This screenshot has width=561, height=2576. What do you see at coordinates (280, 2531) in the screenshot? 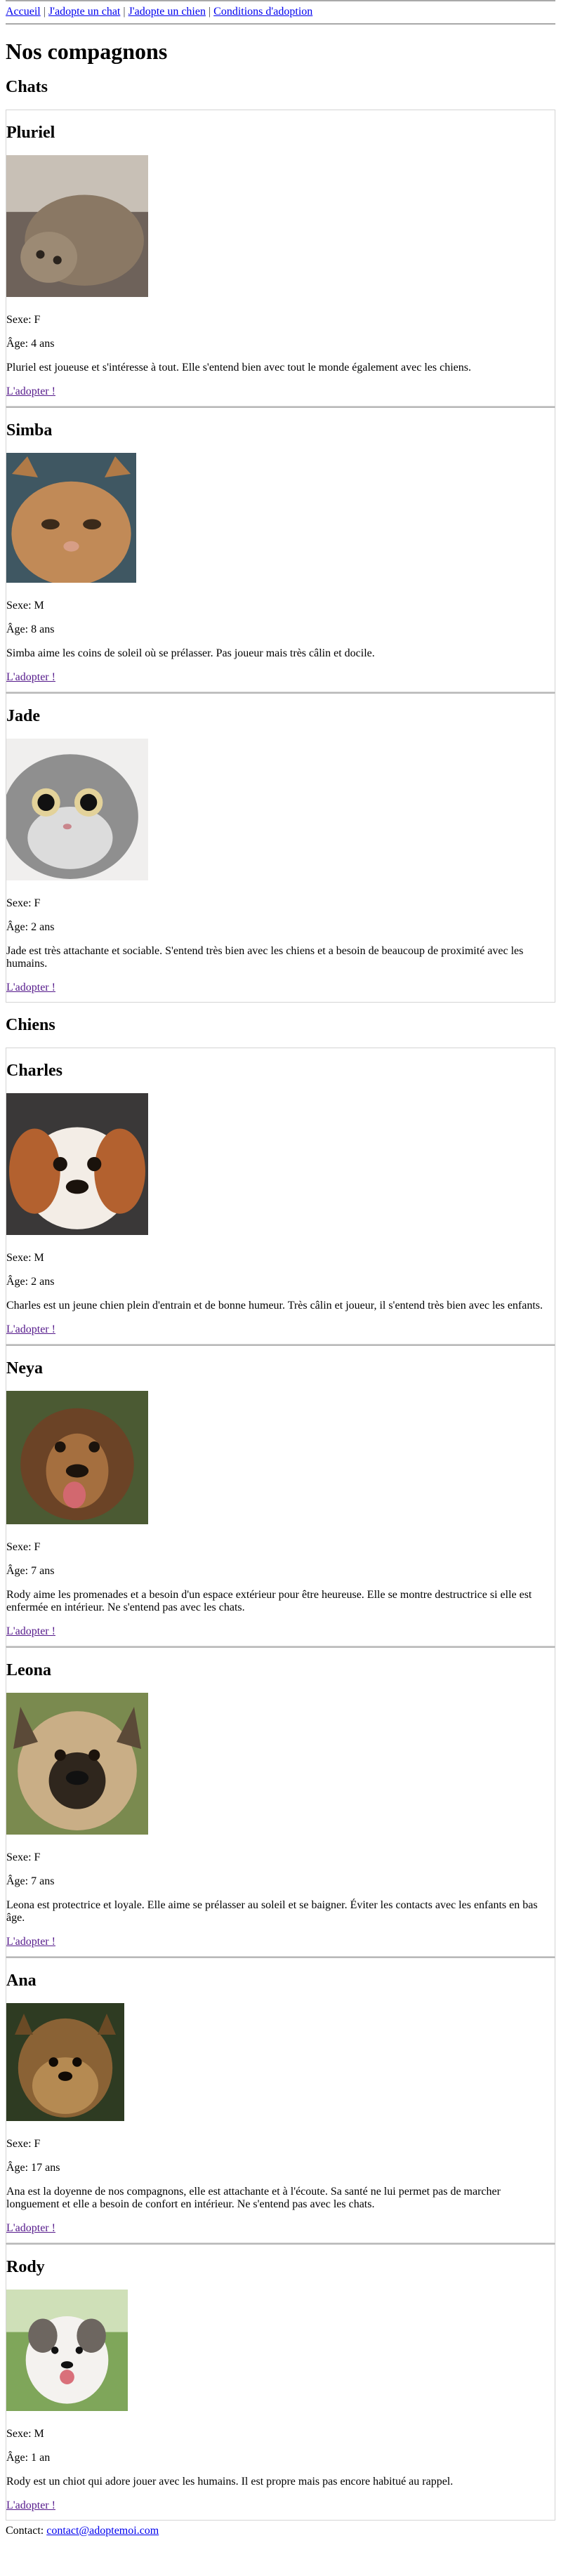
I see `footer: Contact: contact@adoptemoi.com` at bounding box center [280, 2531].